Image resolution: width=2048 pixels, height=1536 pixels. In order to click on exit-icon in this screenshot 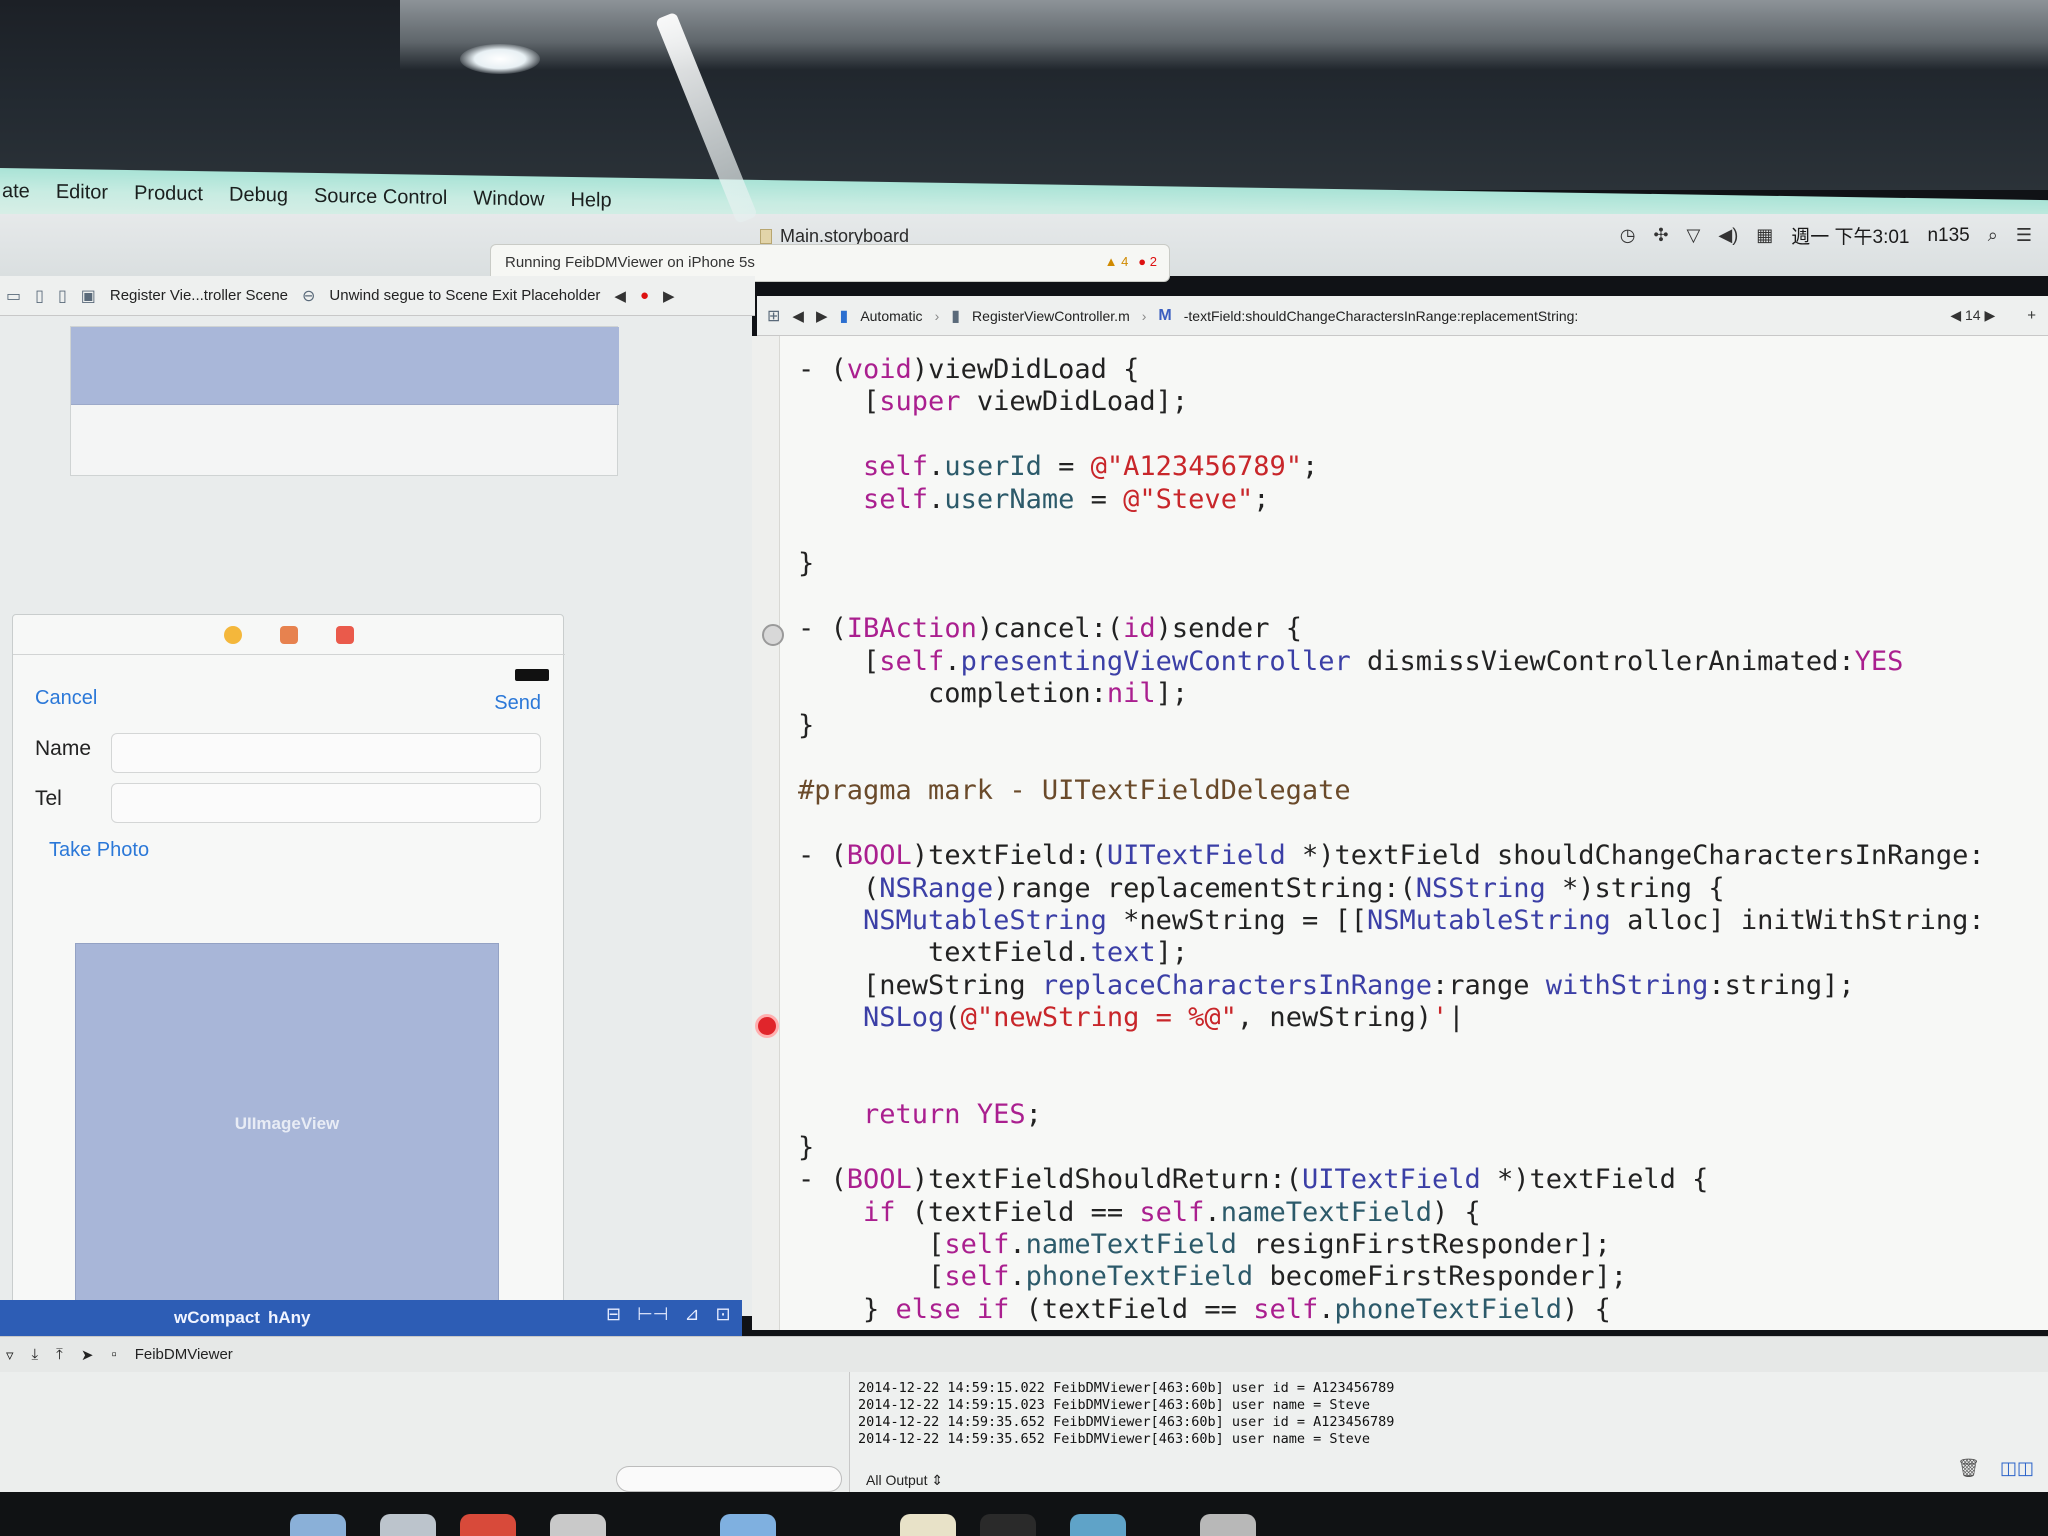, I will do `click(345, 634)`.